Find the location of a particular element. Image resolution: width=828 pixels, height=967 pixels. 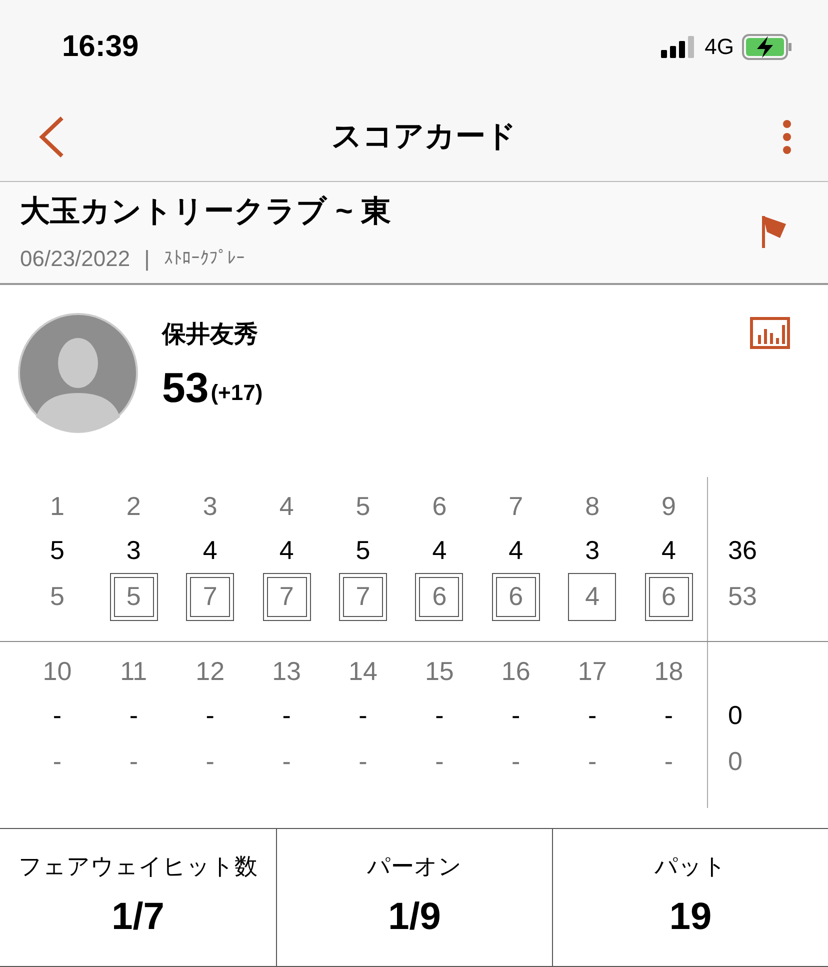

stat-value: 1/7 is located at coordinates (138, 917).